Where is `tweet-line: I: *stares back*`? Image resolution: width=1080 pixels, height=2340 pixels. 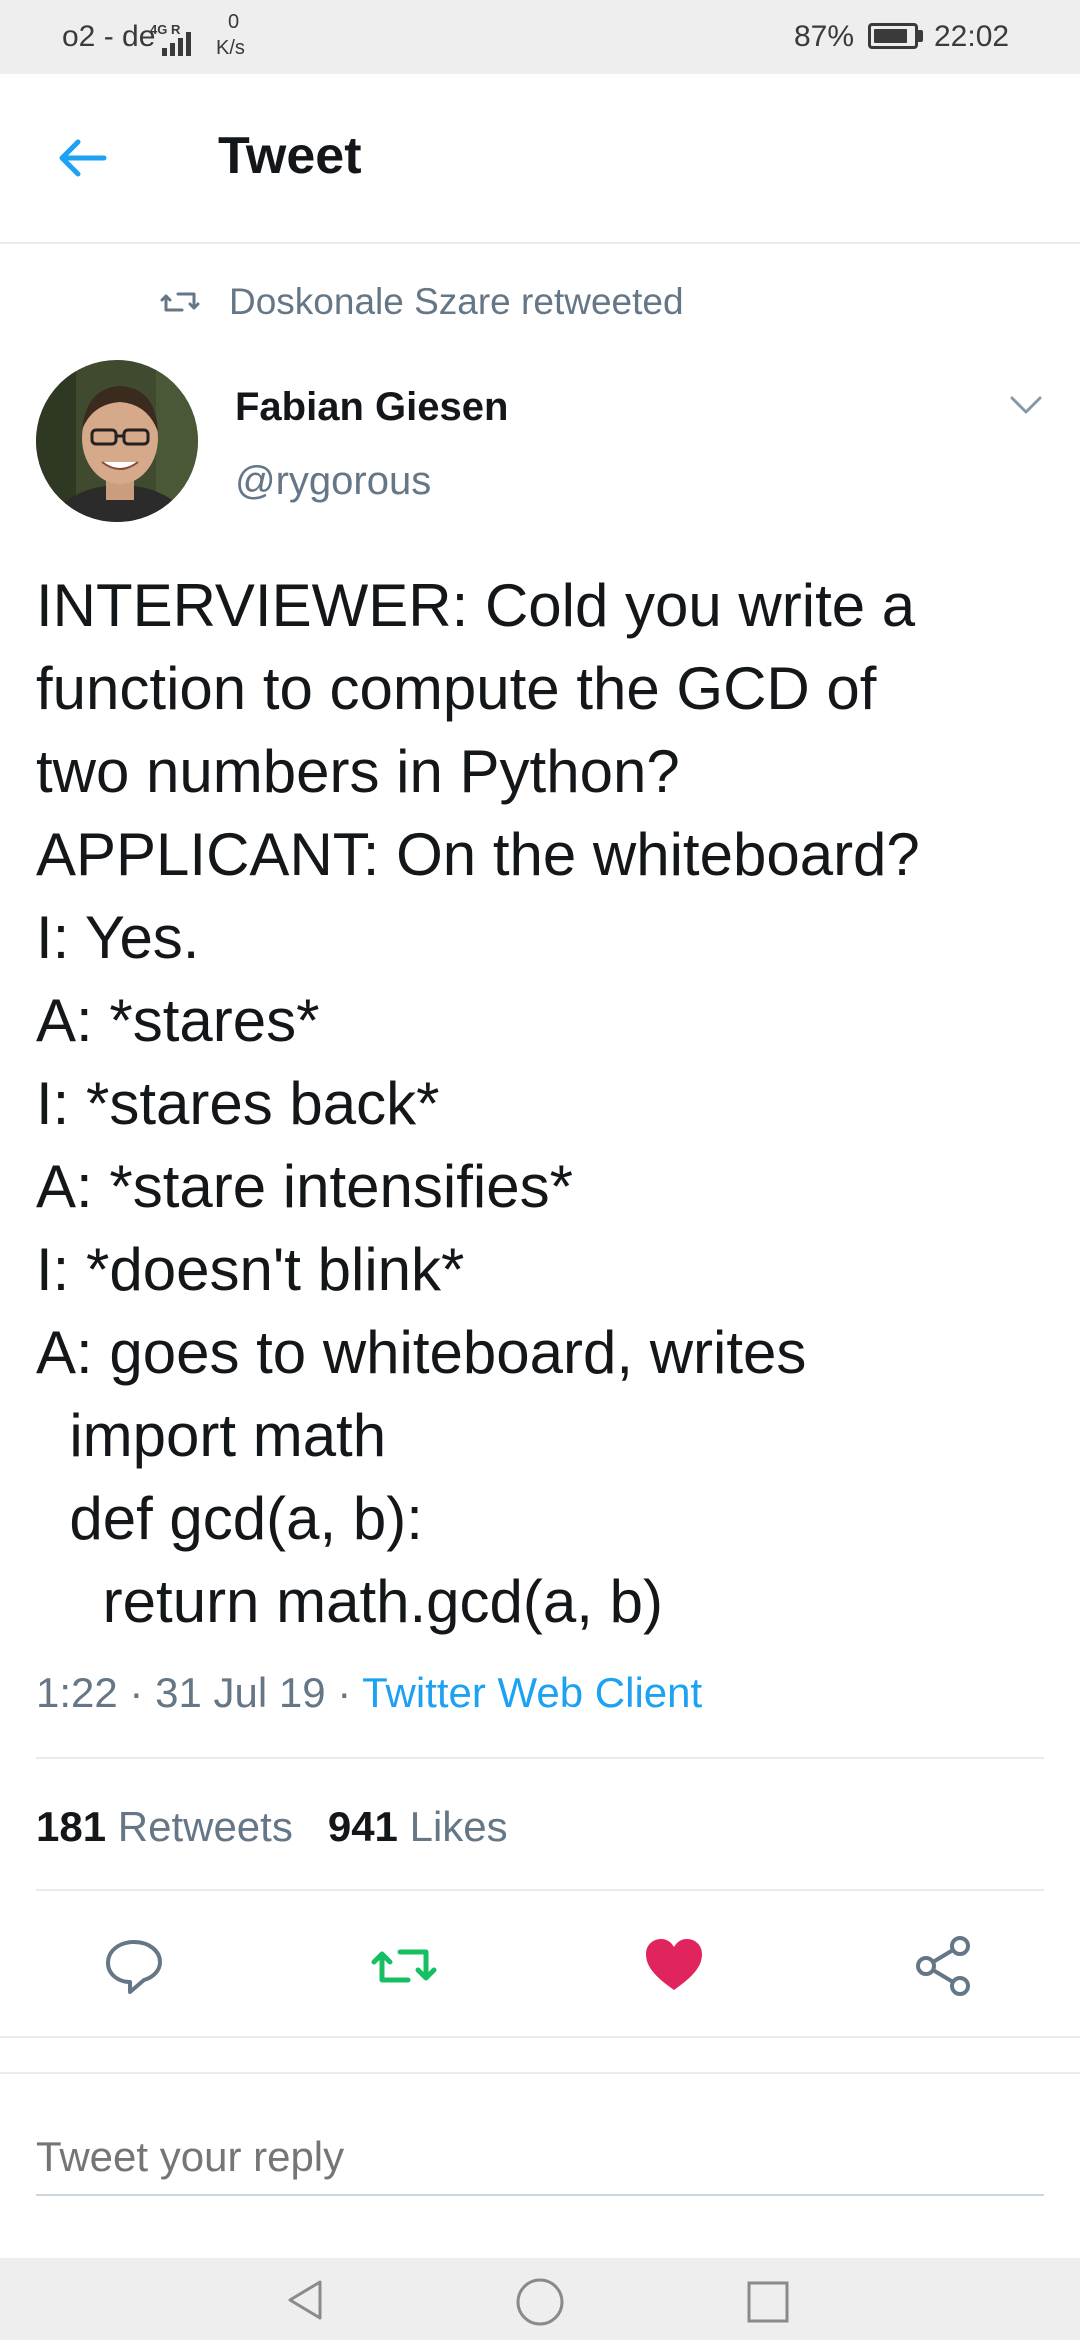
tweet-line: I: *stares back* is located at coordinates (238, 1103).